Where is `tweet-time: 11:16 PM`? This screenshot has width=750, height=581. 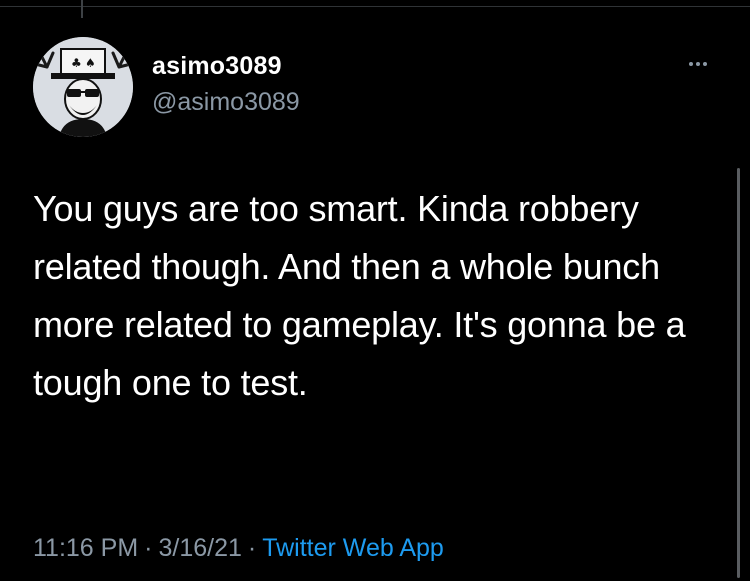 tweet-time: 11:16 PM is located at coordinates (85, 548).